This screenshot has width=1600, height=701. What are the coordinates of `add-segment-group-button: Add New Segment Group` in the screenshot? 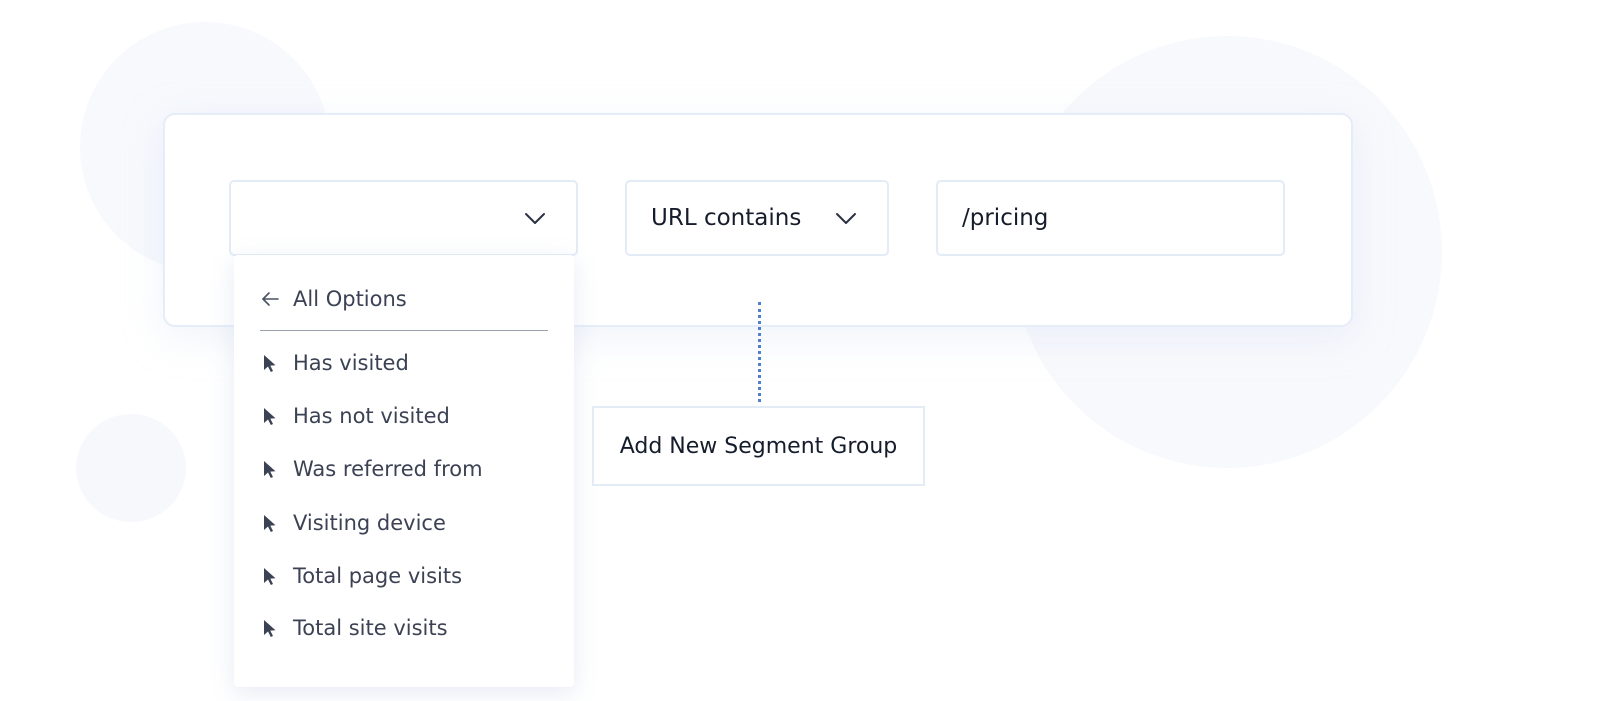 It's located at (758, 446).